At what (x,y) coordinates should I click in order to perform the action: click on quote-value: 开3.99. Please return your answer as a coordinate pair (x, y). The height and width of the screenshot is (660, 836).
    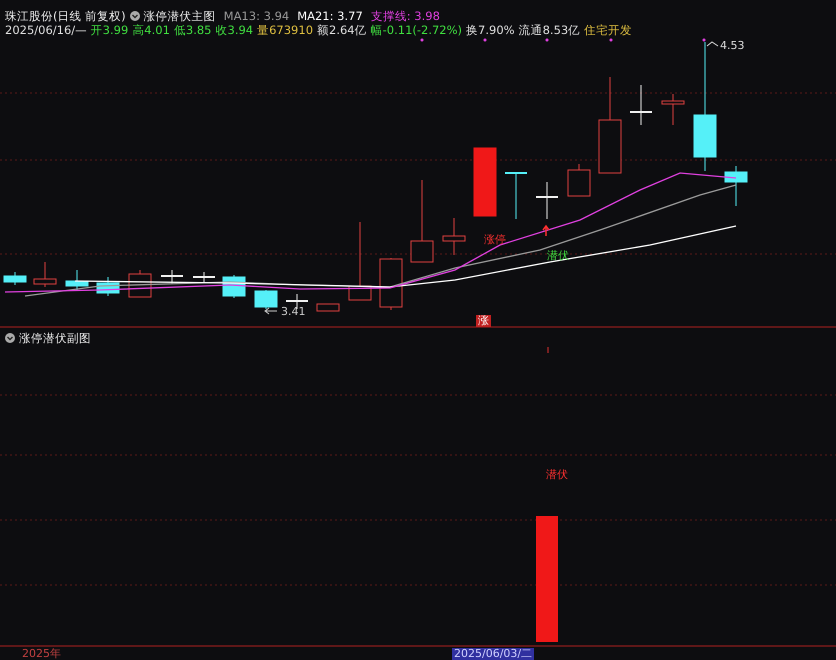
    Looking at the image, I should click on (109, 30).